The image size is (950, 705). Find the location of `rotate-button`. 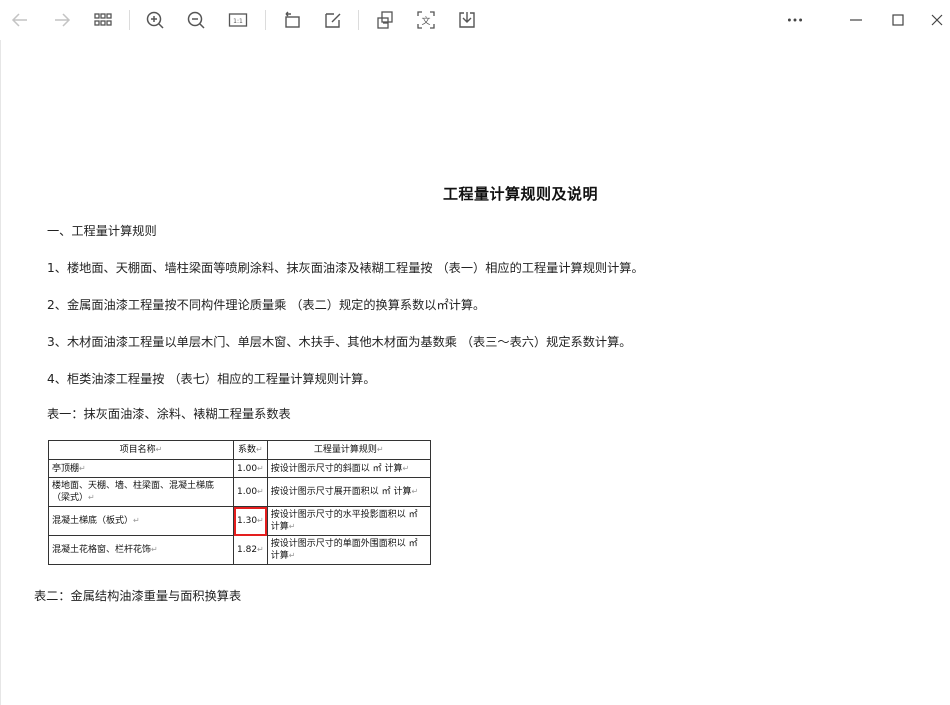

rotate-button is located at coordinates (292, 20).